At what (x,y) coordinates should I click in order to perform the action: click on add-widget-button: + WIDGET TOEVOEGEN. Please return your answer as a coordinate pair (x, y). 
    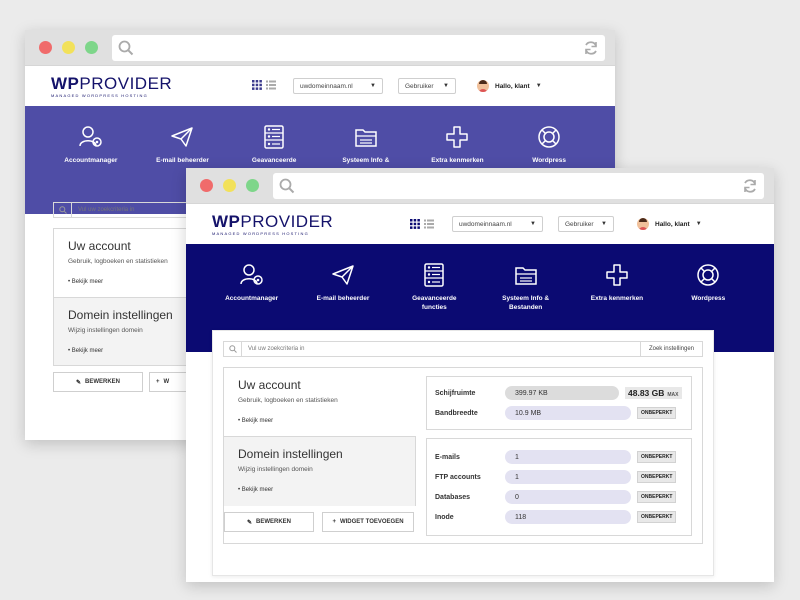
    Looking at the image, I should click on (368, 522).